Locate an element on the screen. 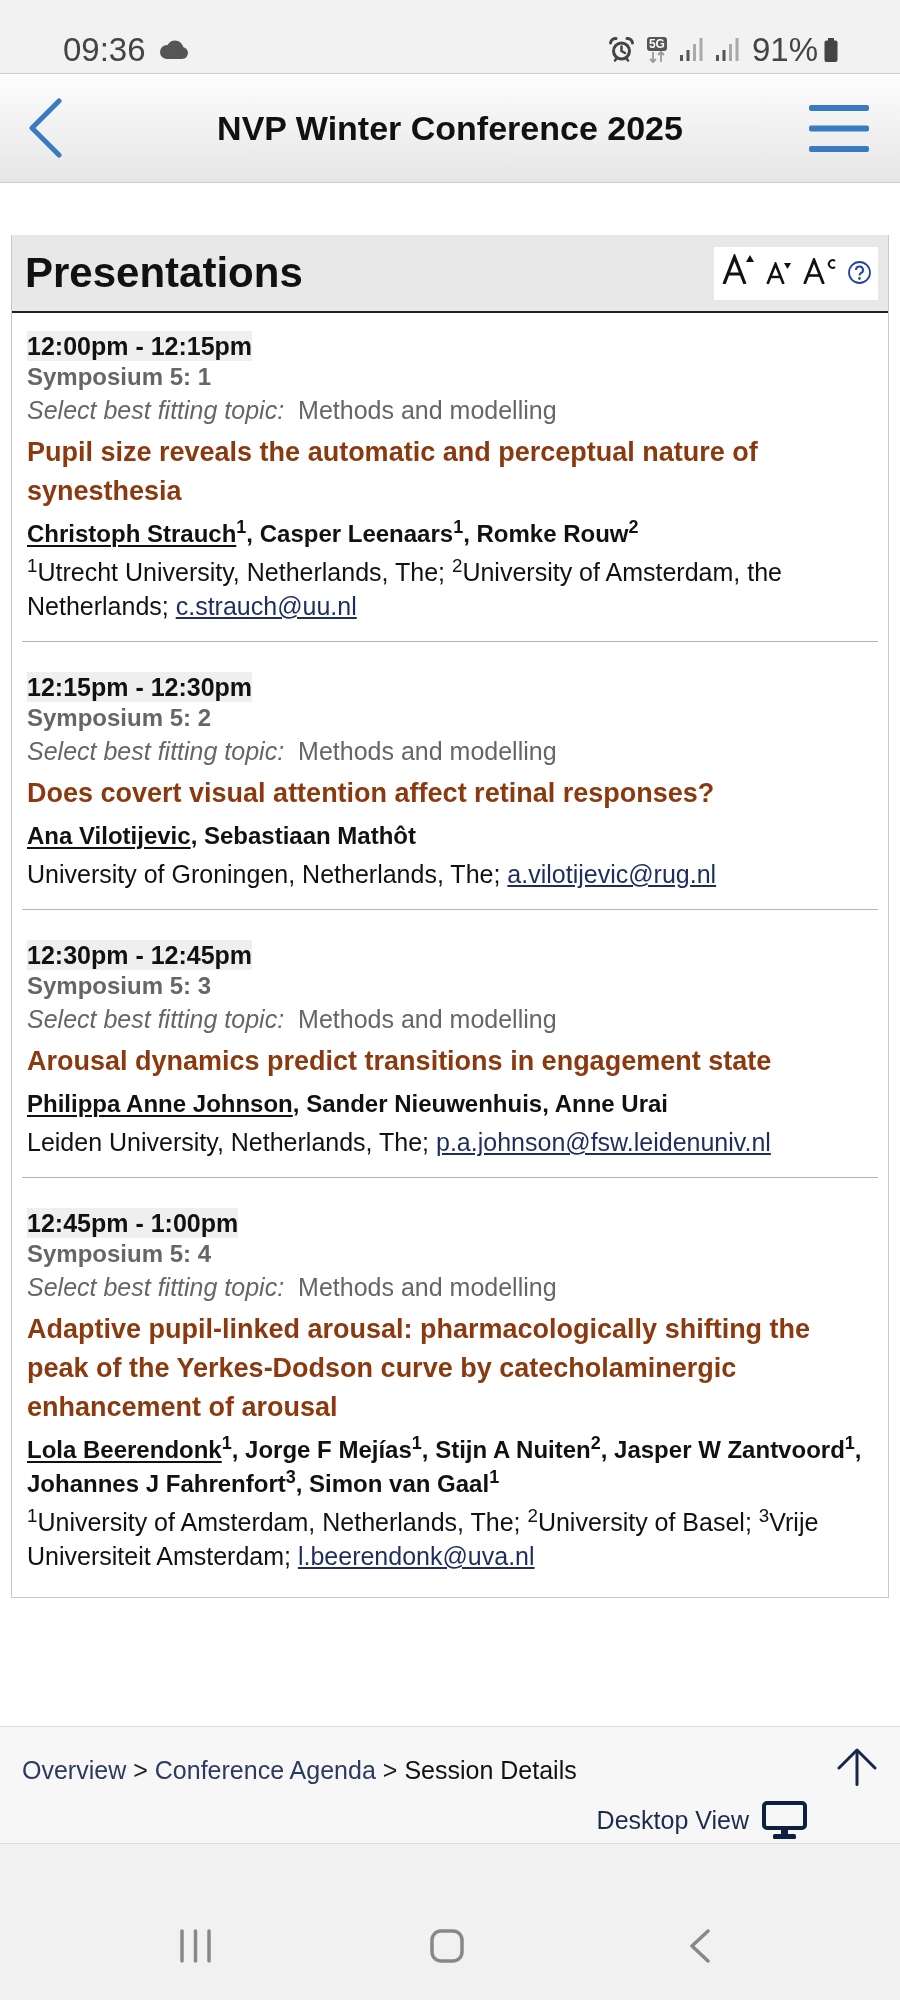  breadcrumb-current: Session Details is located at coordinates (490, 1770).